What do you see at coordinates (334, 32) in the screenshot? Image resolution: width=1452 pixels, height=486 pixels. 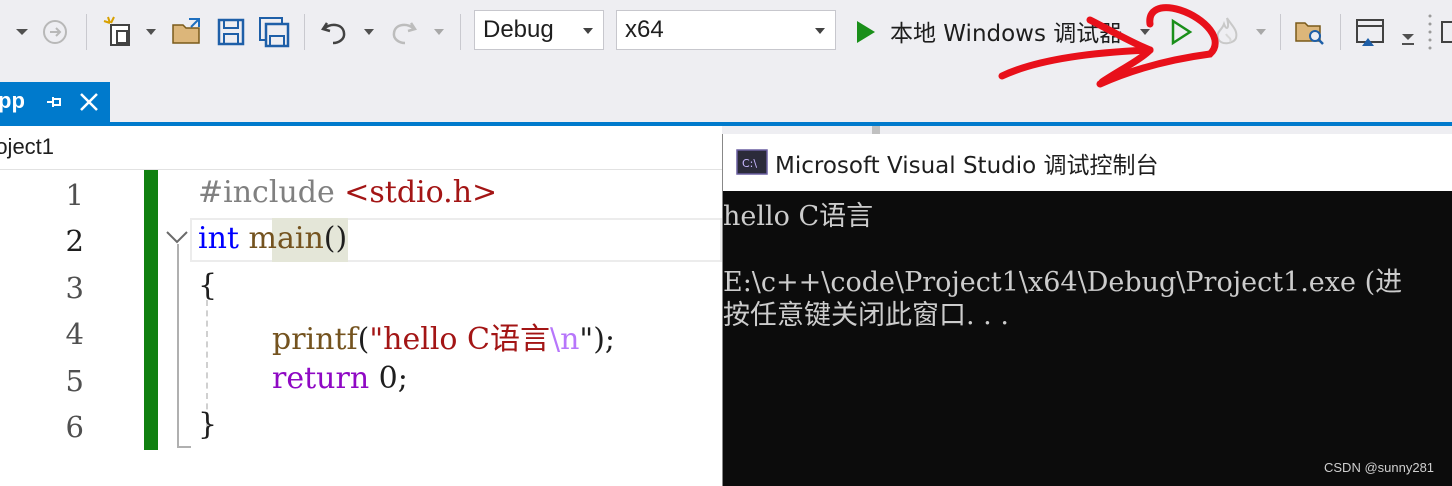 I see `undo-icon` at bounding box center [334, 32].